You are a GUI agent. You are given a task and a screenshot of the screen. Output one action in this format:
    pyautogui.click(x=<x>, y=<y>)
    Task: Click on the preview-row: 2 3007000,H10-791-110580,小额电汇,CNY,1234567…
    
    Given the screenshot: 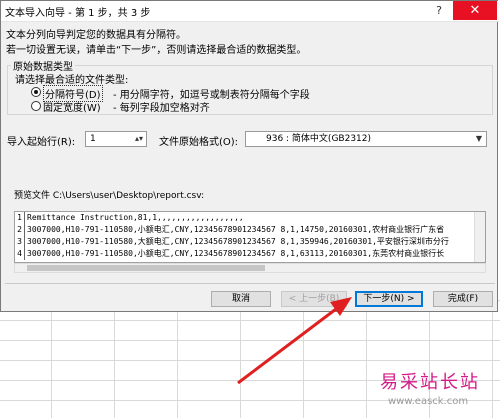 What is the action you would take?
    pyautogui.click(x=245, y=230)
    